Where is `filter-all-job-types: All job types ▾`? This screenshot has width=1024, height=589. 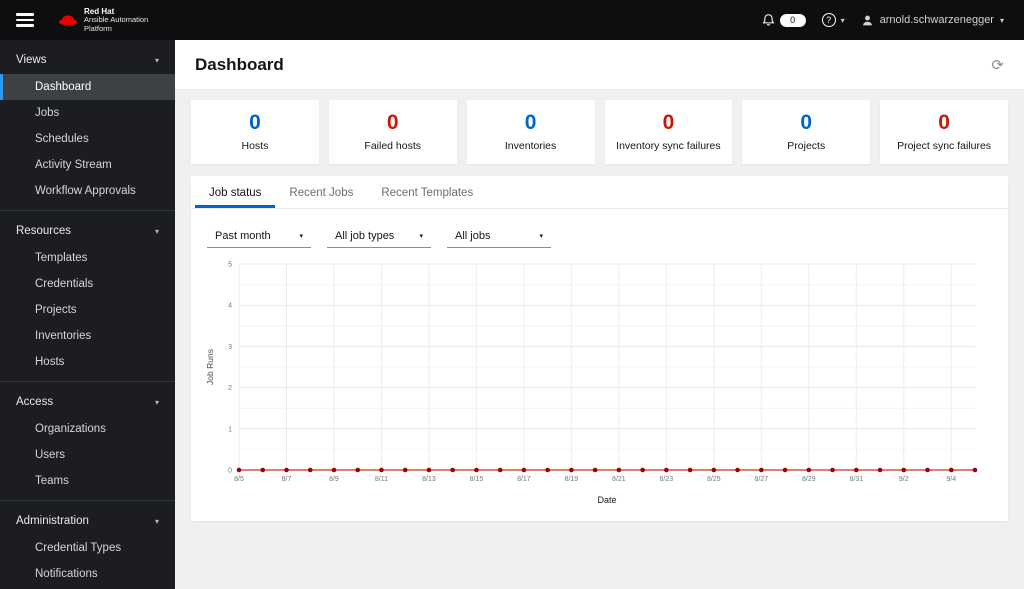
filter-all-job-types: All job types ▾ is located at coordinates (379, 236).